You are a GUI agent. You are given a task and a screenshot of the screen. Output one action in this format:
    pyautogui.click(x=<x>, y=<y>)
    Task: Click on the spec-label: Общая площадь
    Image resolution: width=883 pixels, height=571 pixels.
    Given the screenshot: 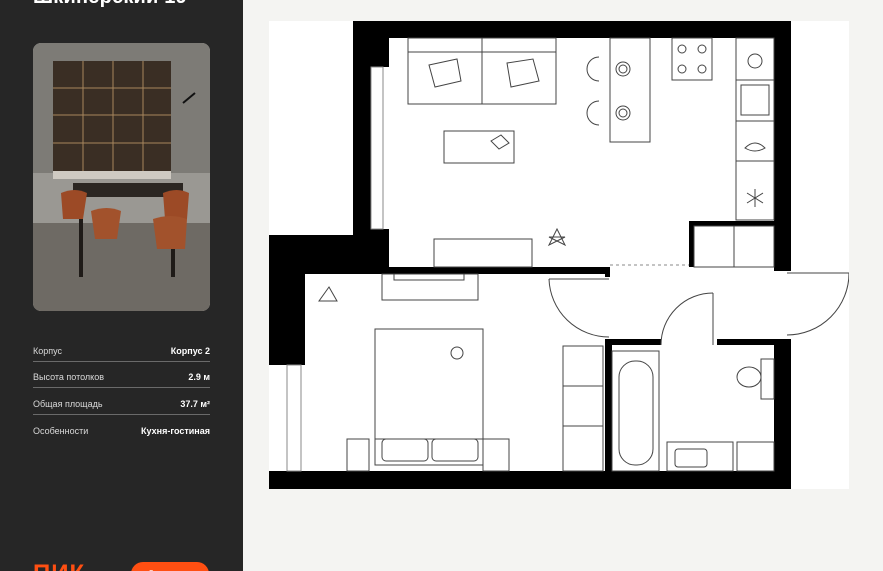 What is the action you would take?
    pyautogui.click(x=68, y=403)
    